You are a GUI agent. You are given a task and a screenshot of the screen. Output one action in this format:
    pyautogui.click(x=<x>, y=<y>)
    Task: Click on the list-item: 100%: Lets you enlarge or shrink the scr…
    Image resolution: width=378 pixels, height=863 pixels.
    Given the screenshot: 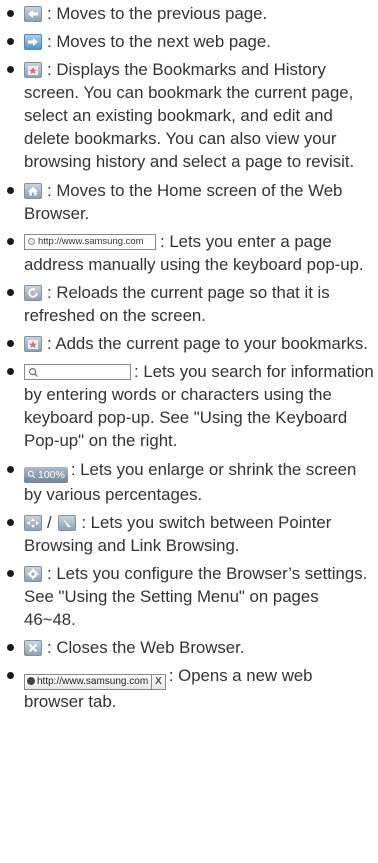 What is the action you would take?
    pyautogui.click(x=190, y=482)
    